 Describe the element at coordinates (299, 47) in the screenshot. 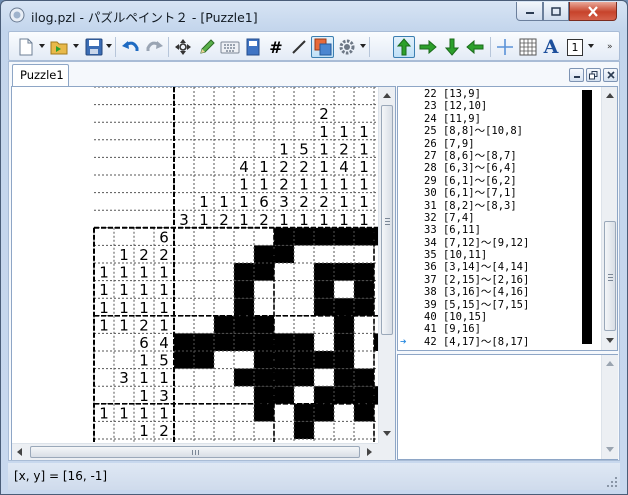

I see `line-tool-button` at that location.